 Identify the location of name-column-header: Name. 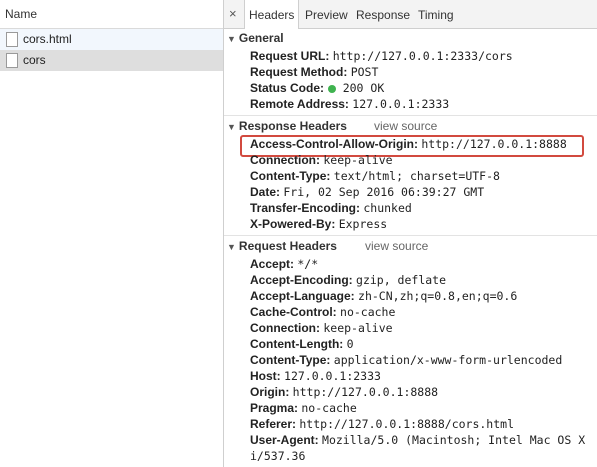
(111, 14).